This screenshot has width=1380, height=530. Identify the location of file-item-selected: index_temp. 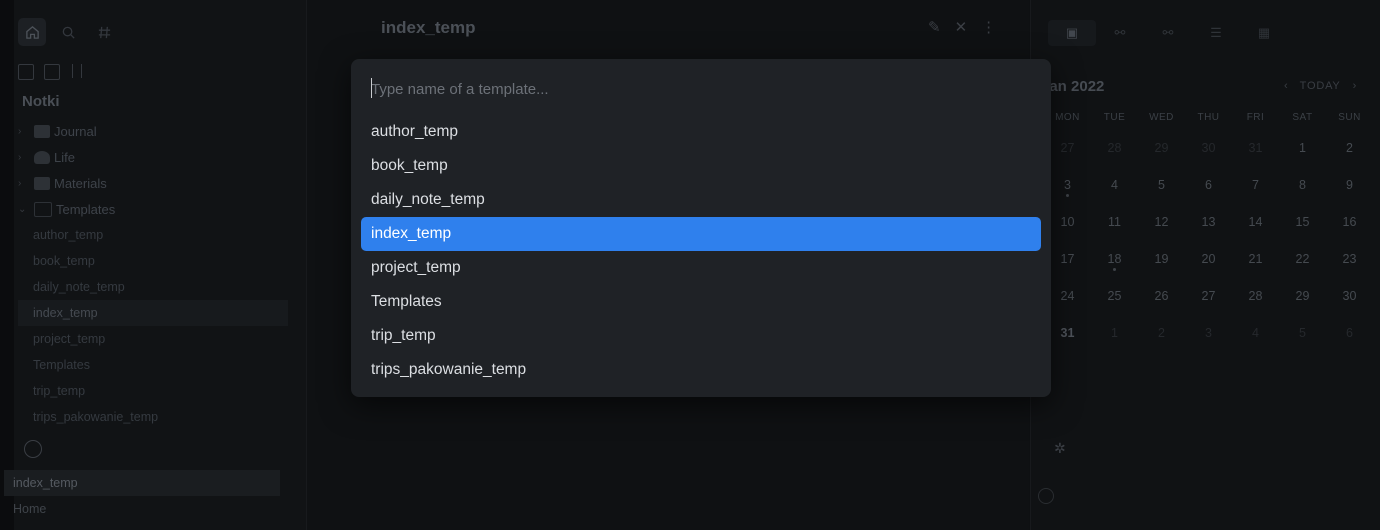
(153, 313).